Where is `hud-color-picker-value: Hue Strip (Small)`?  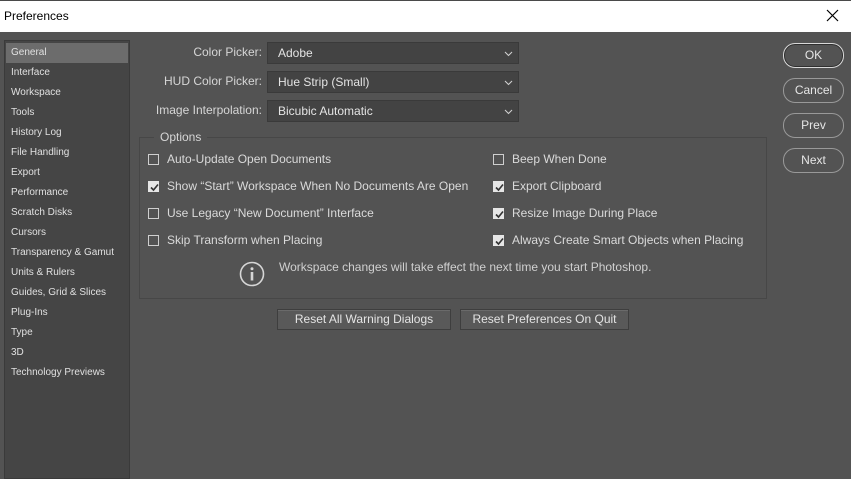 hud-color-picker-value: Hue Strip (Small) is located at coordinates (324, 82).